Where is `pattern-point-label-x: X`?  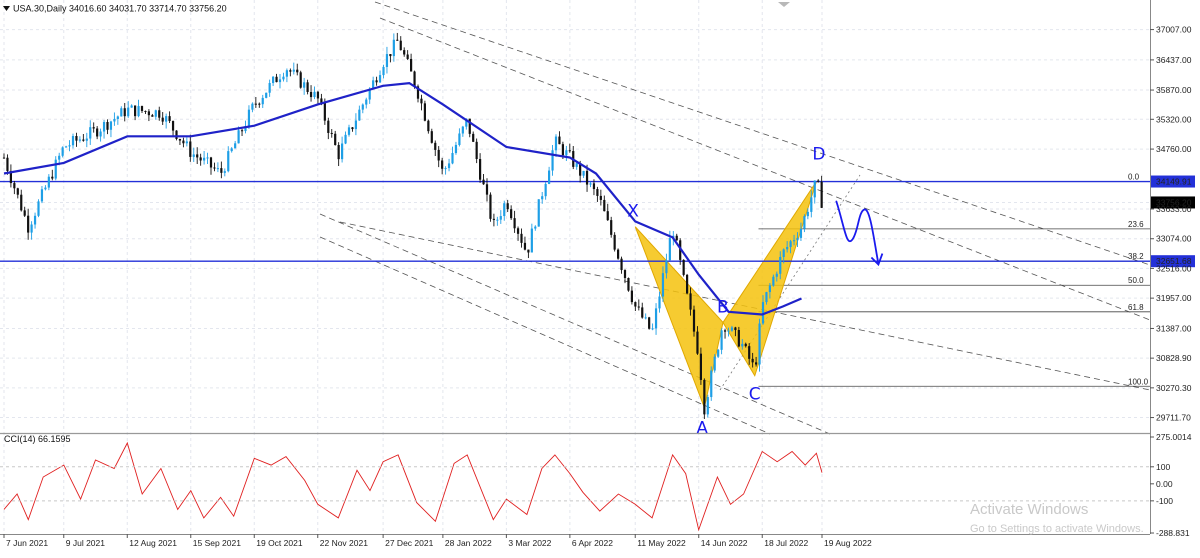 pattern-point-label-x: X is located at coordinates (633, 212).